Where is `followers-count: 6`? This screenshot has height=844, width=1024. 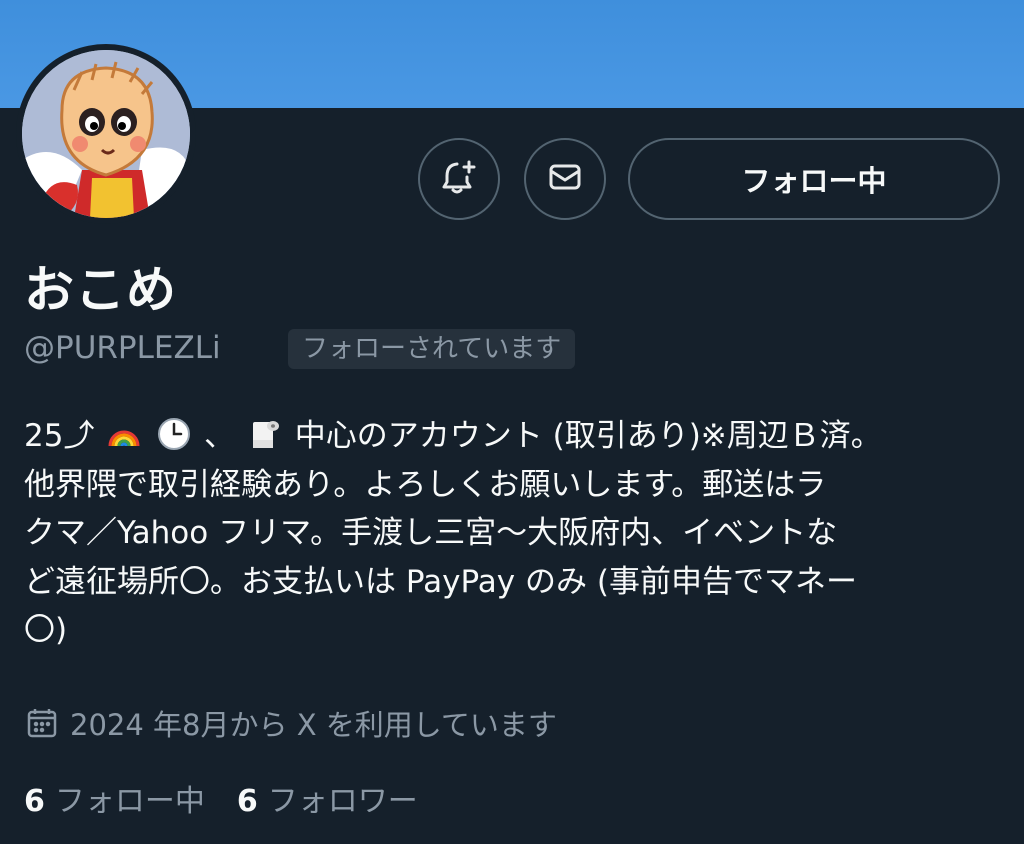
followers-count: 6 is located at coordinates (247, 801).